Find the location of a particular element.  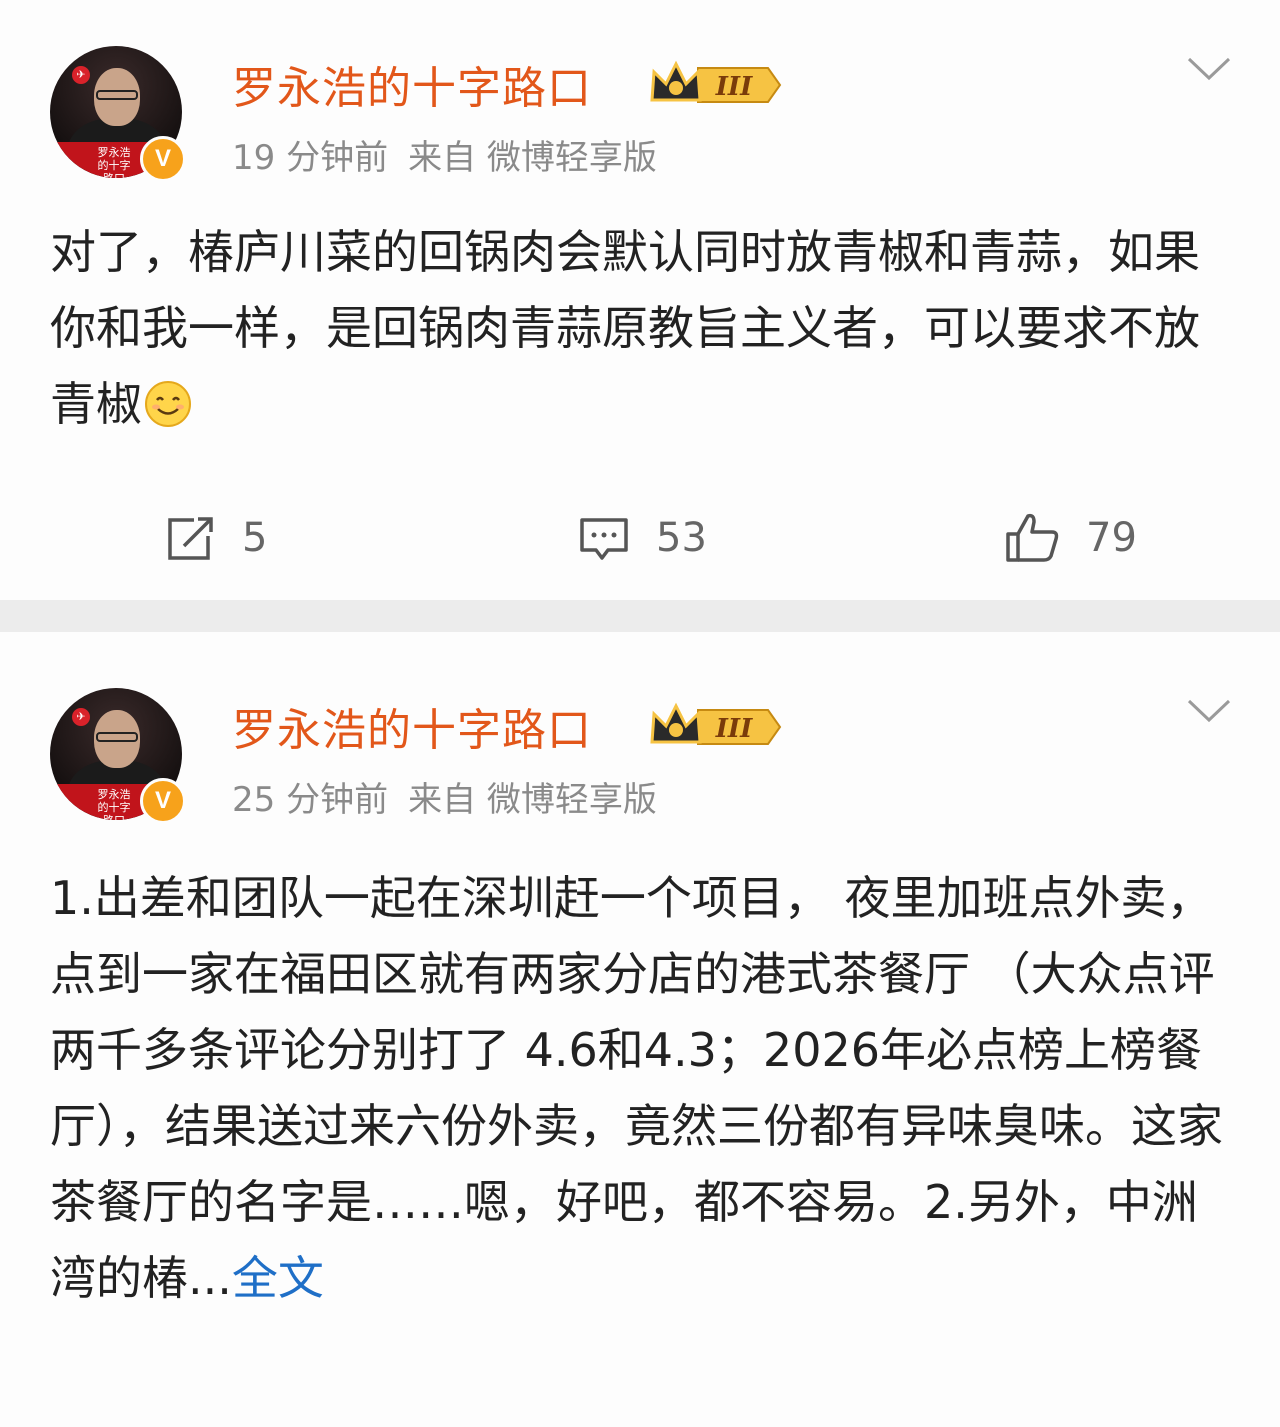

like-button: 79 is located at coordinates (1070, 538).